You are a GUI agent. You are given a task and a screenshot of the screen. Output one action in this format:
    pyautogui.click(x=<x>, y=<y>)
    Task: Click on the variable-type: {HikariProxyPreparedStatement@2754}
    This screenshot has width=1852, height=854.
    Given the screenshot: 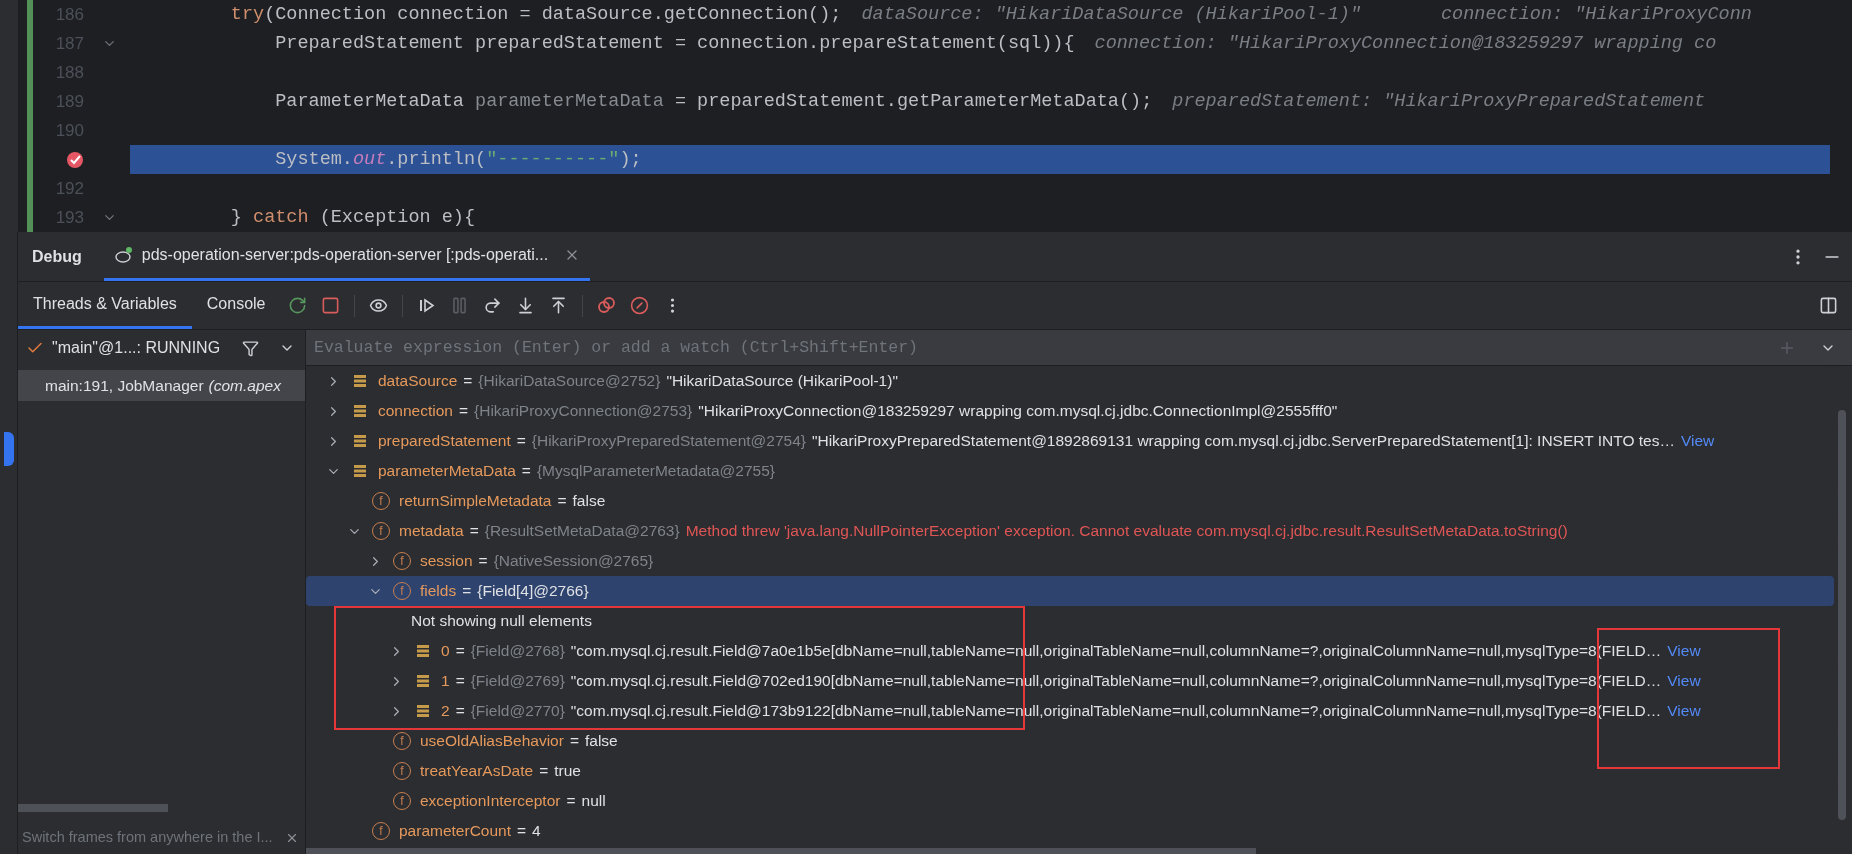 What is the action you would take?
    pyautogui.click(x=668, y=441)
    